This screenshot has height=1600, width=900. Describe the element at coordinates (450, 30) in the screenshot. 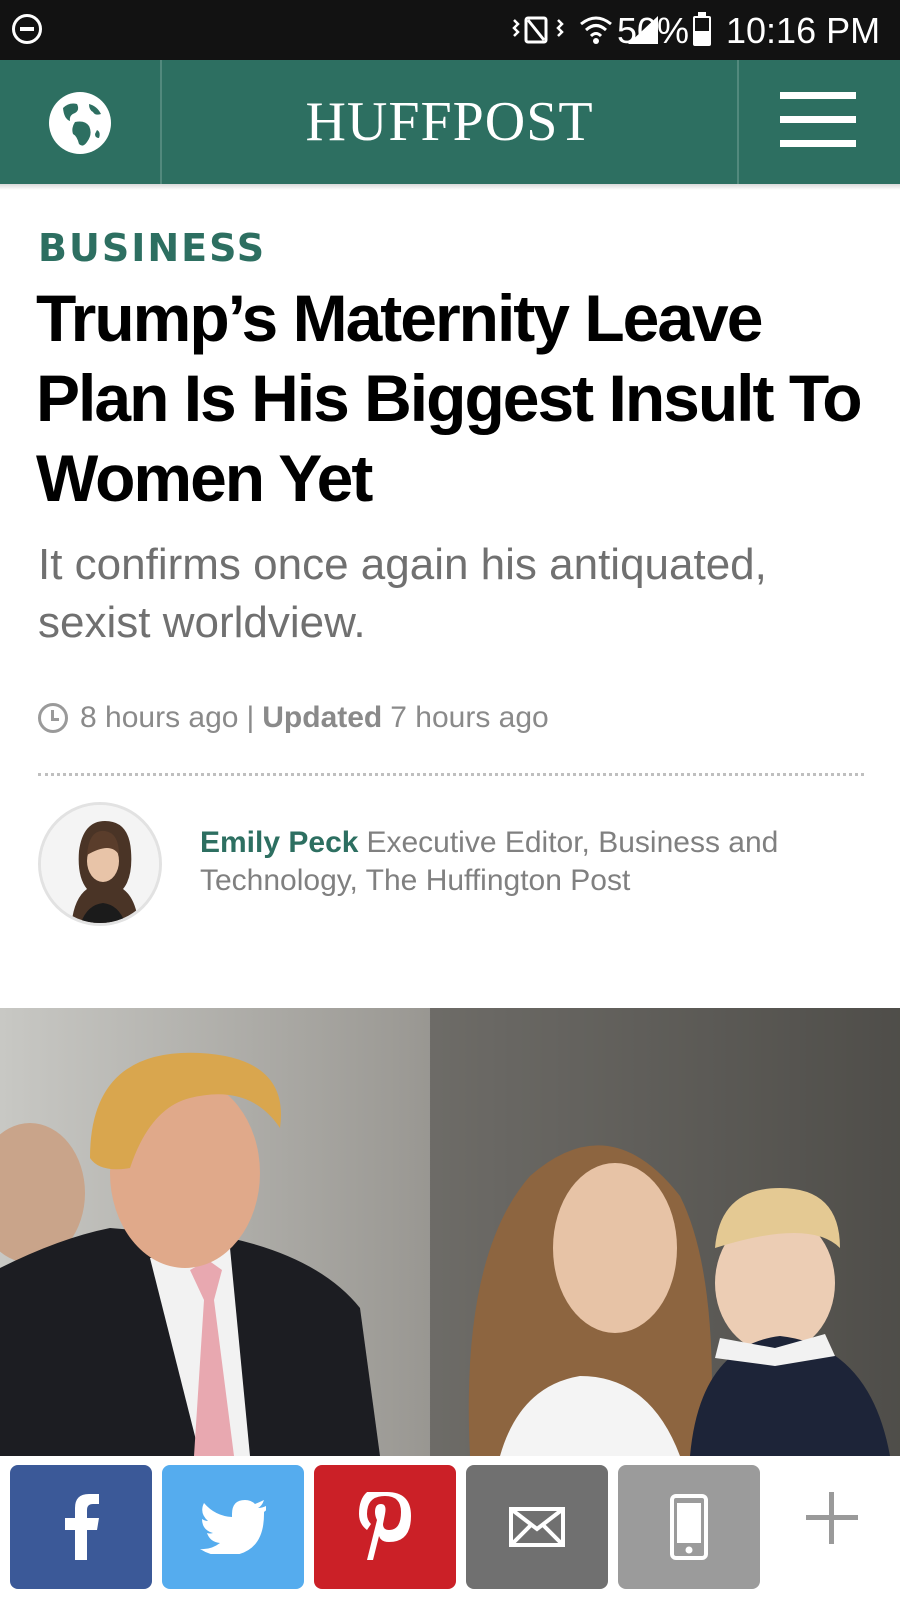

I see `status-bar: 50% 10:16 PM` at that location.